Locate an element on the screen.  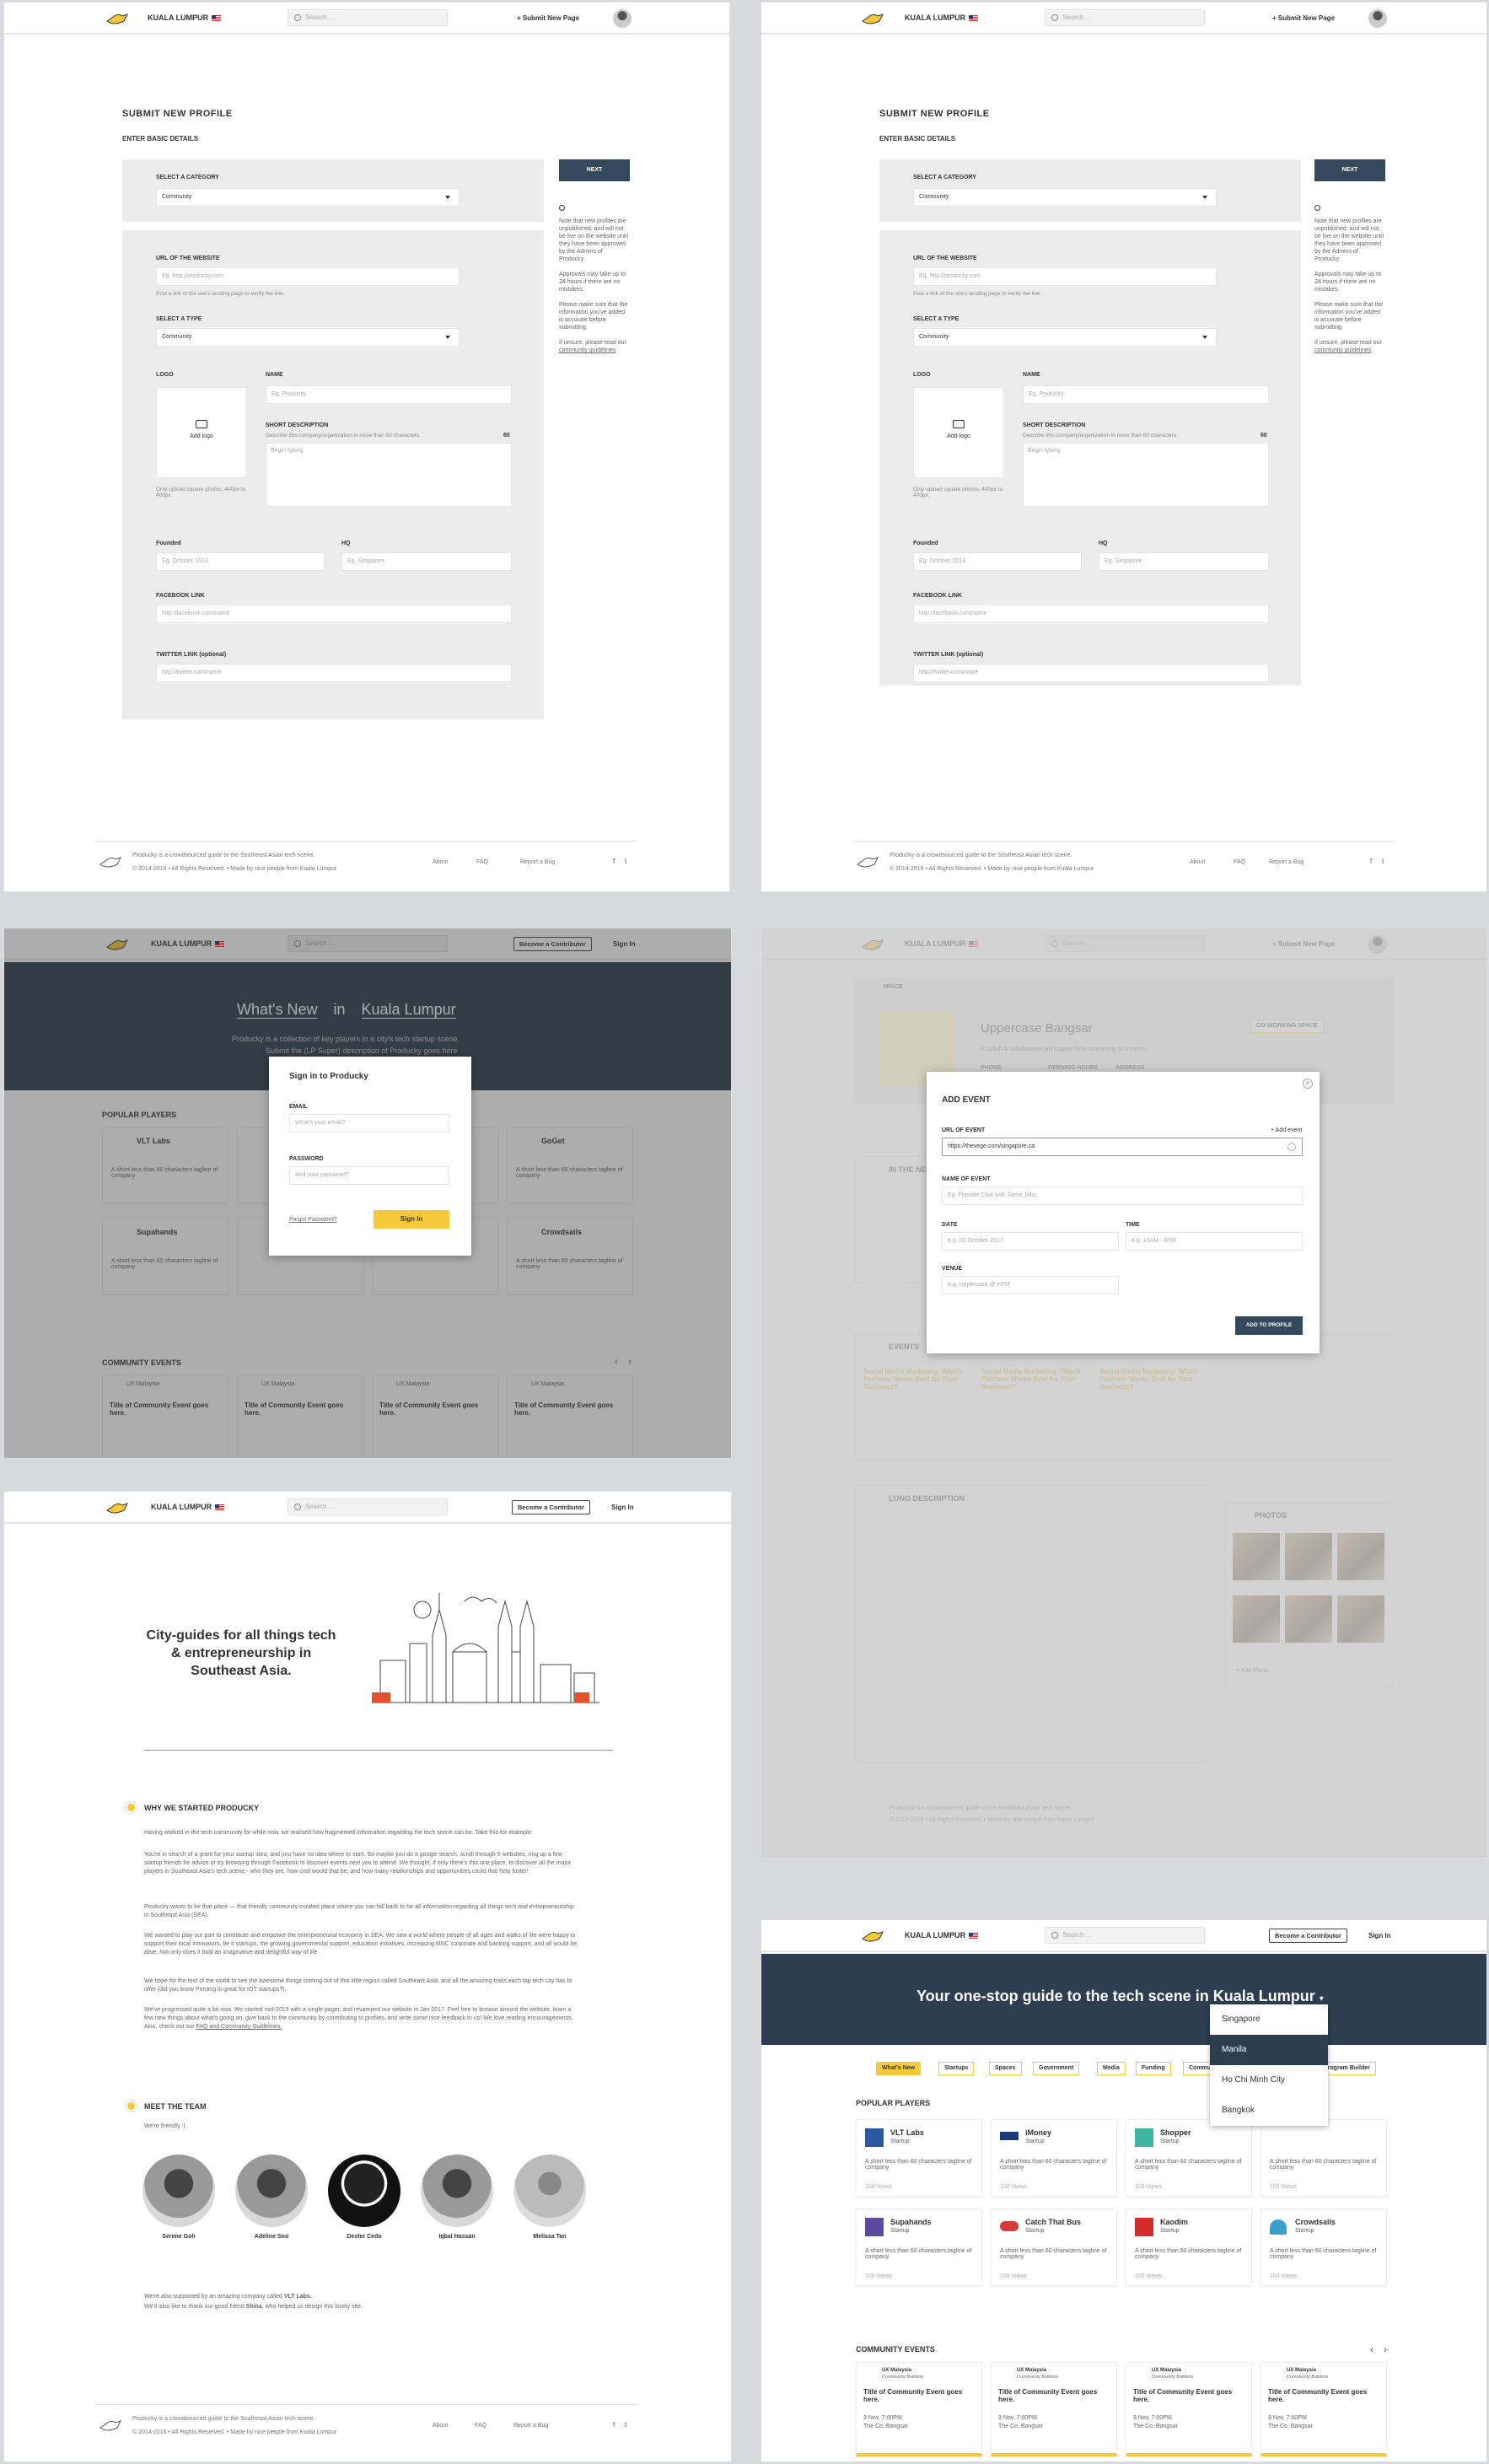
tab-startups: Startups is located at coordinates (957, 2068).